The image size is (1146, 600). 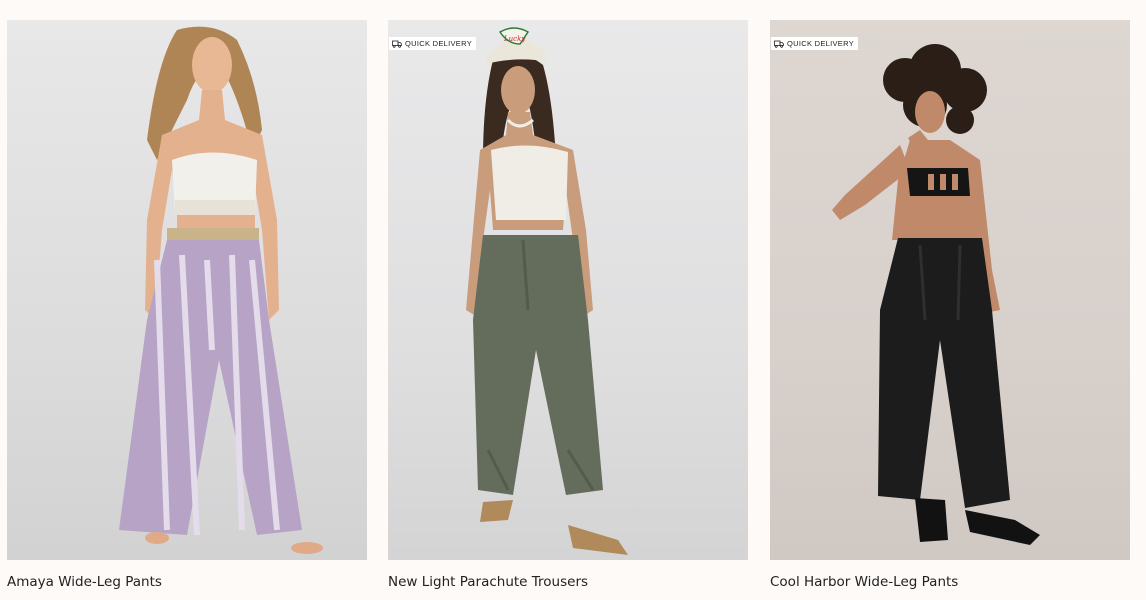 I want to click on cap-logo-text: Lucky, so click(x=514, y=39).